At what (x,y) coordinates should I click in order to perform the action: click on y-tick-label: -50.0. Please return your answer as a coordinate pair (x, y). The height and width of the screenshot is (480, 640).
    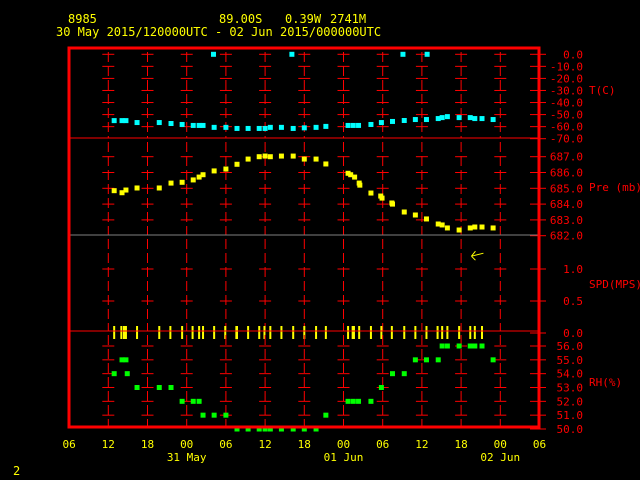
    Looking at the image, I should click on (566, 115).